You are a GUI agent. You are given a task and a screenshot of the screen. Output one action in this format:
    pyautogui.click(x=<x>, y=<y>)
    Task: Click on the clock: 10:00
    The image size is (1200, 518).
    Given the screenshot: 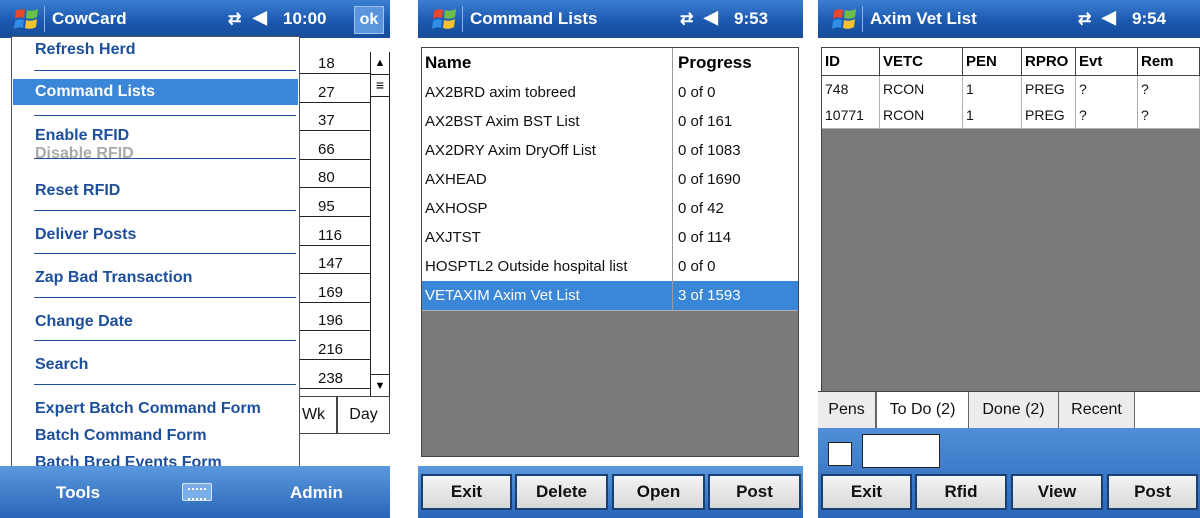 What is the action you would take?
    pyautogui.click(x=304, y=19)
    